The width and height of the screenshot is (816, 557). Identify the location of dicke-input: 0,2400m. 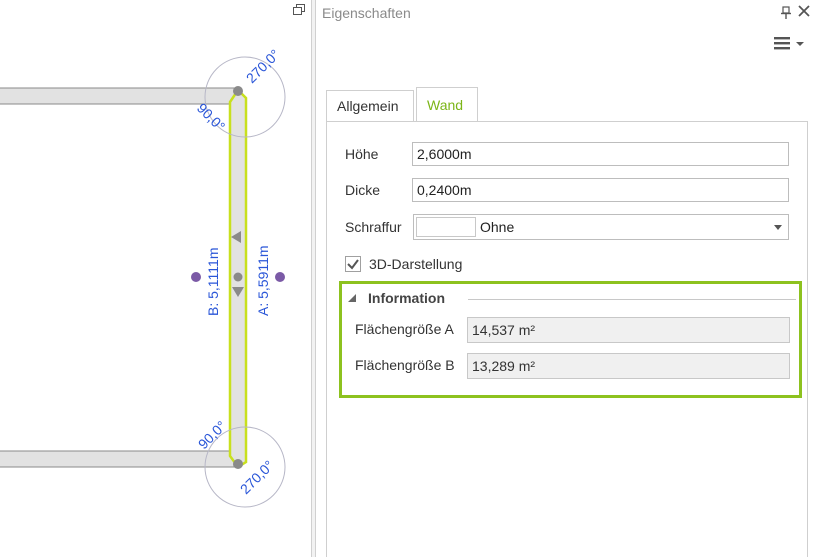
(600, 190).